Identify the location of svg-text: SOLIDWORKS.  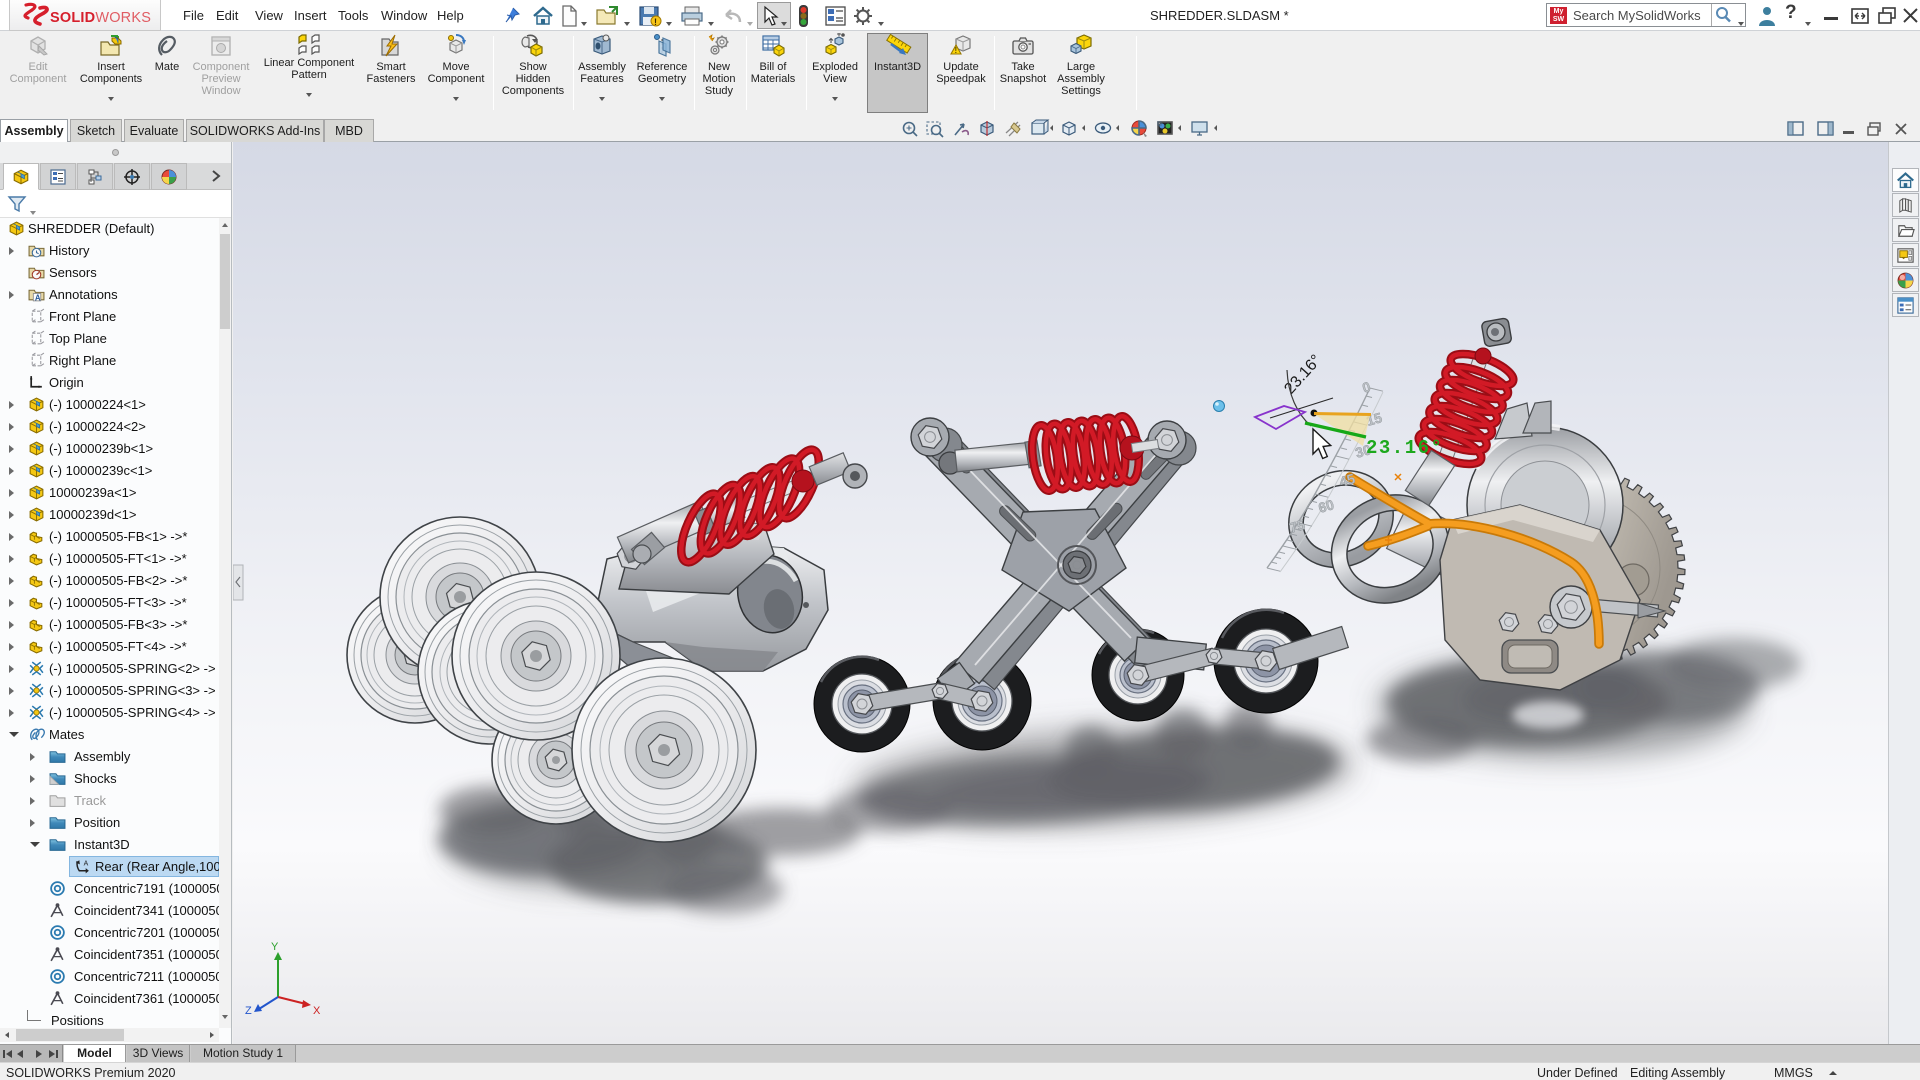
(100, 18).